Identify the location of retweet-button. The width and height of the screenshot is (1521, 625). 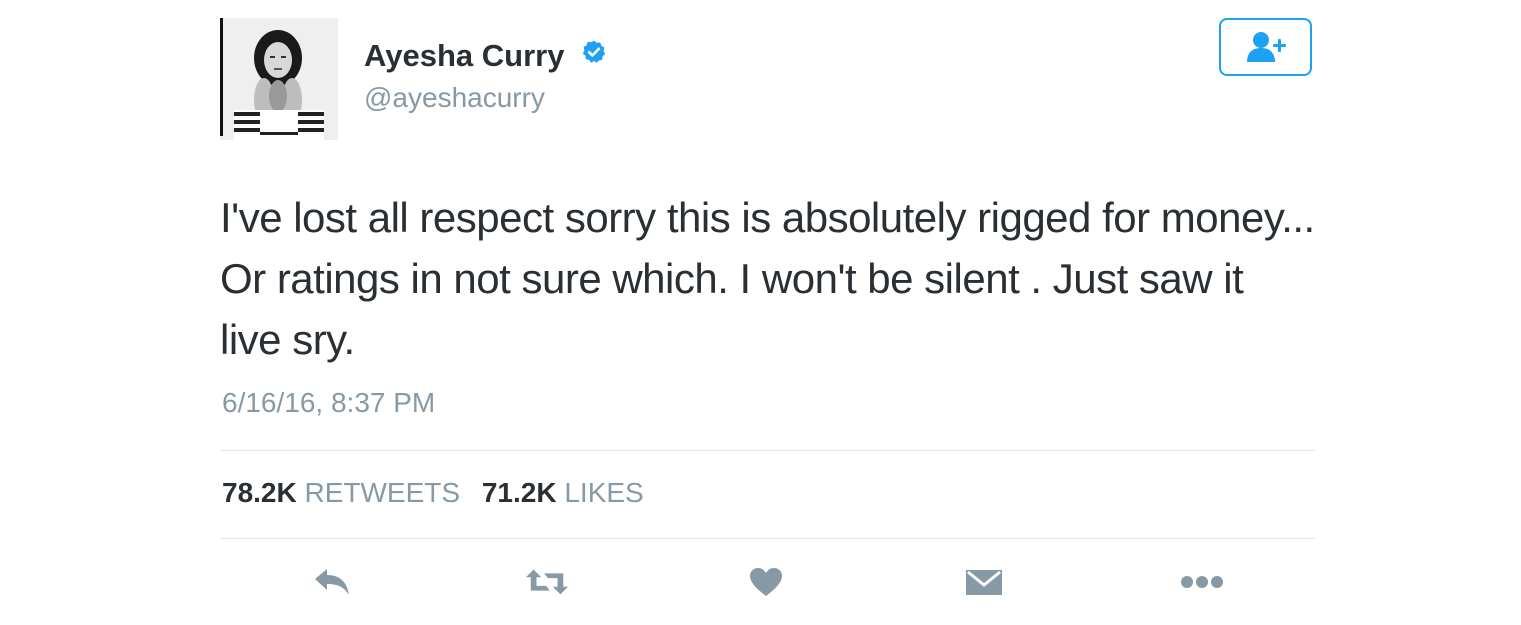
(547, 582).